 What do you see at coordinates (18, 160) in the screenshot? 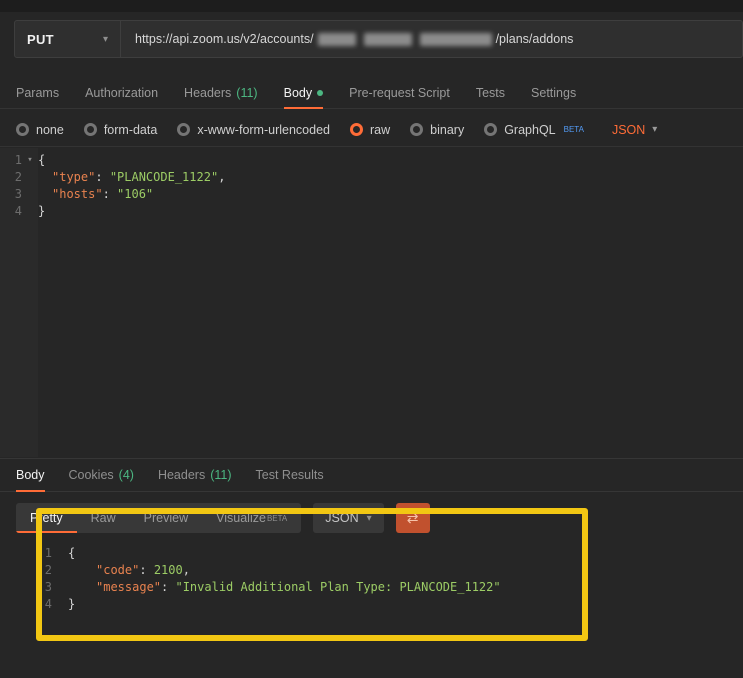
I see `line-number: 1` at bounding box center [18, 160].